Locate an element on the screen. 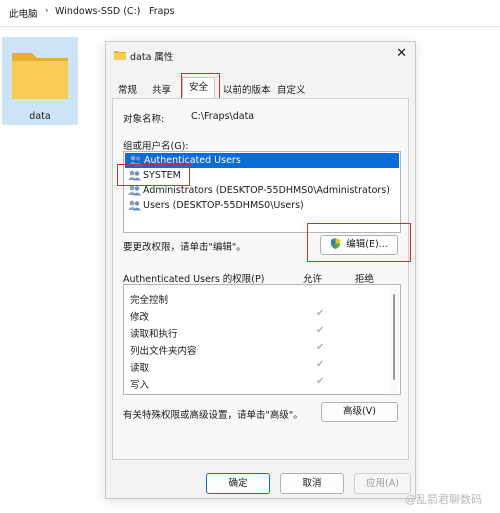  scroll-thumb is located at coordinates (394, 337).